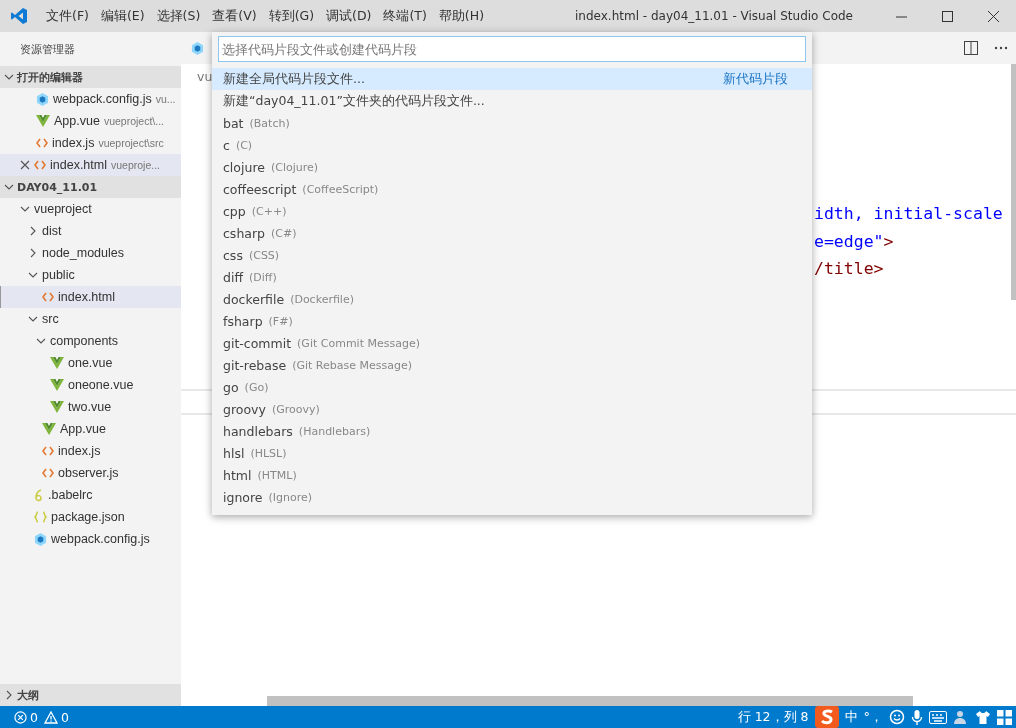  What do you see at coordinates (26, 717) in the screenshot?
I see `errors-indicator: 0` at bounding box center [26, 717].